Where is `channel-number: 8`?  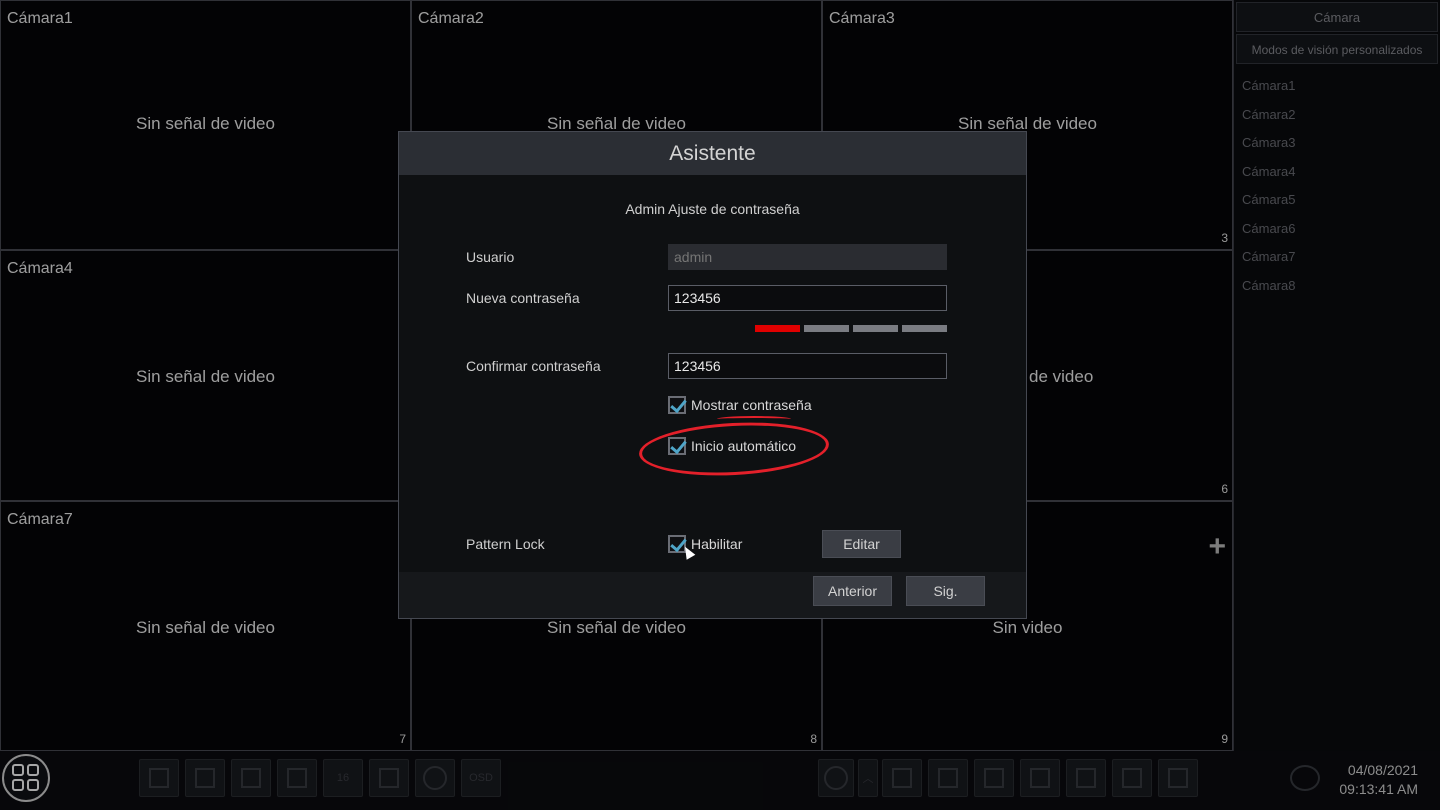 channel-number: 8 is located at coordinates (813, 739).